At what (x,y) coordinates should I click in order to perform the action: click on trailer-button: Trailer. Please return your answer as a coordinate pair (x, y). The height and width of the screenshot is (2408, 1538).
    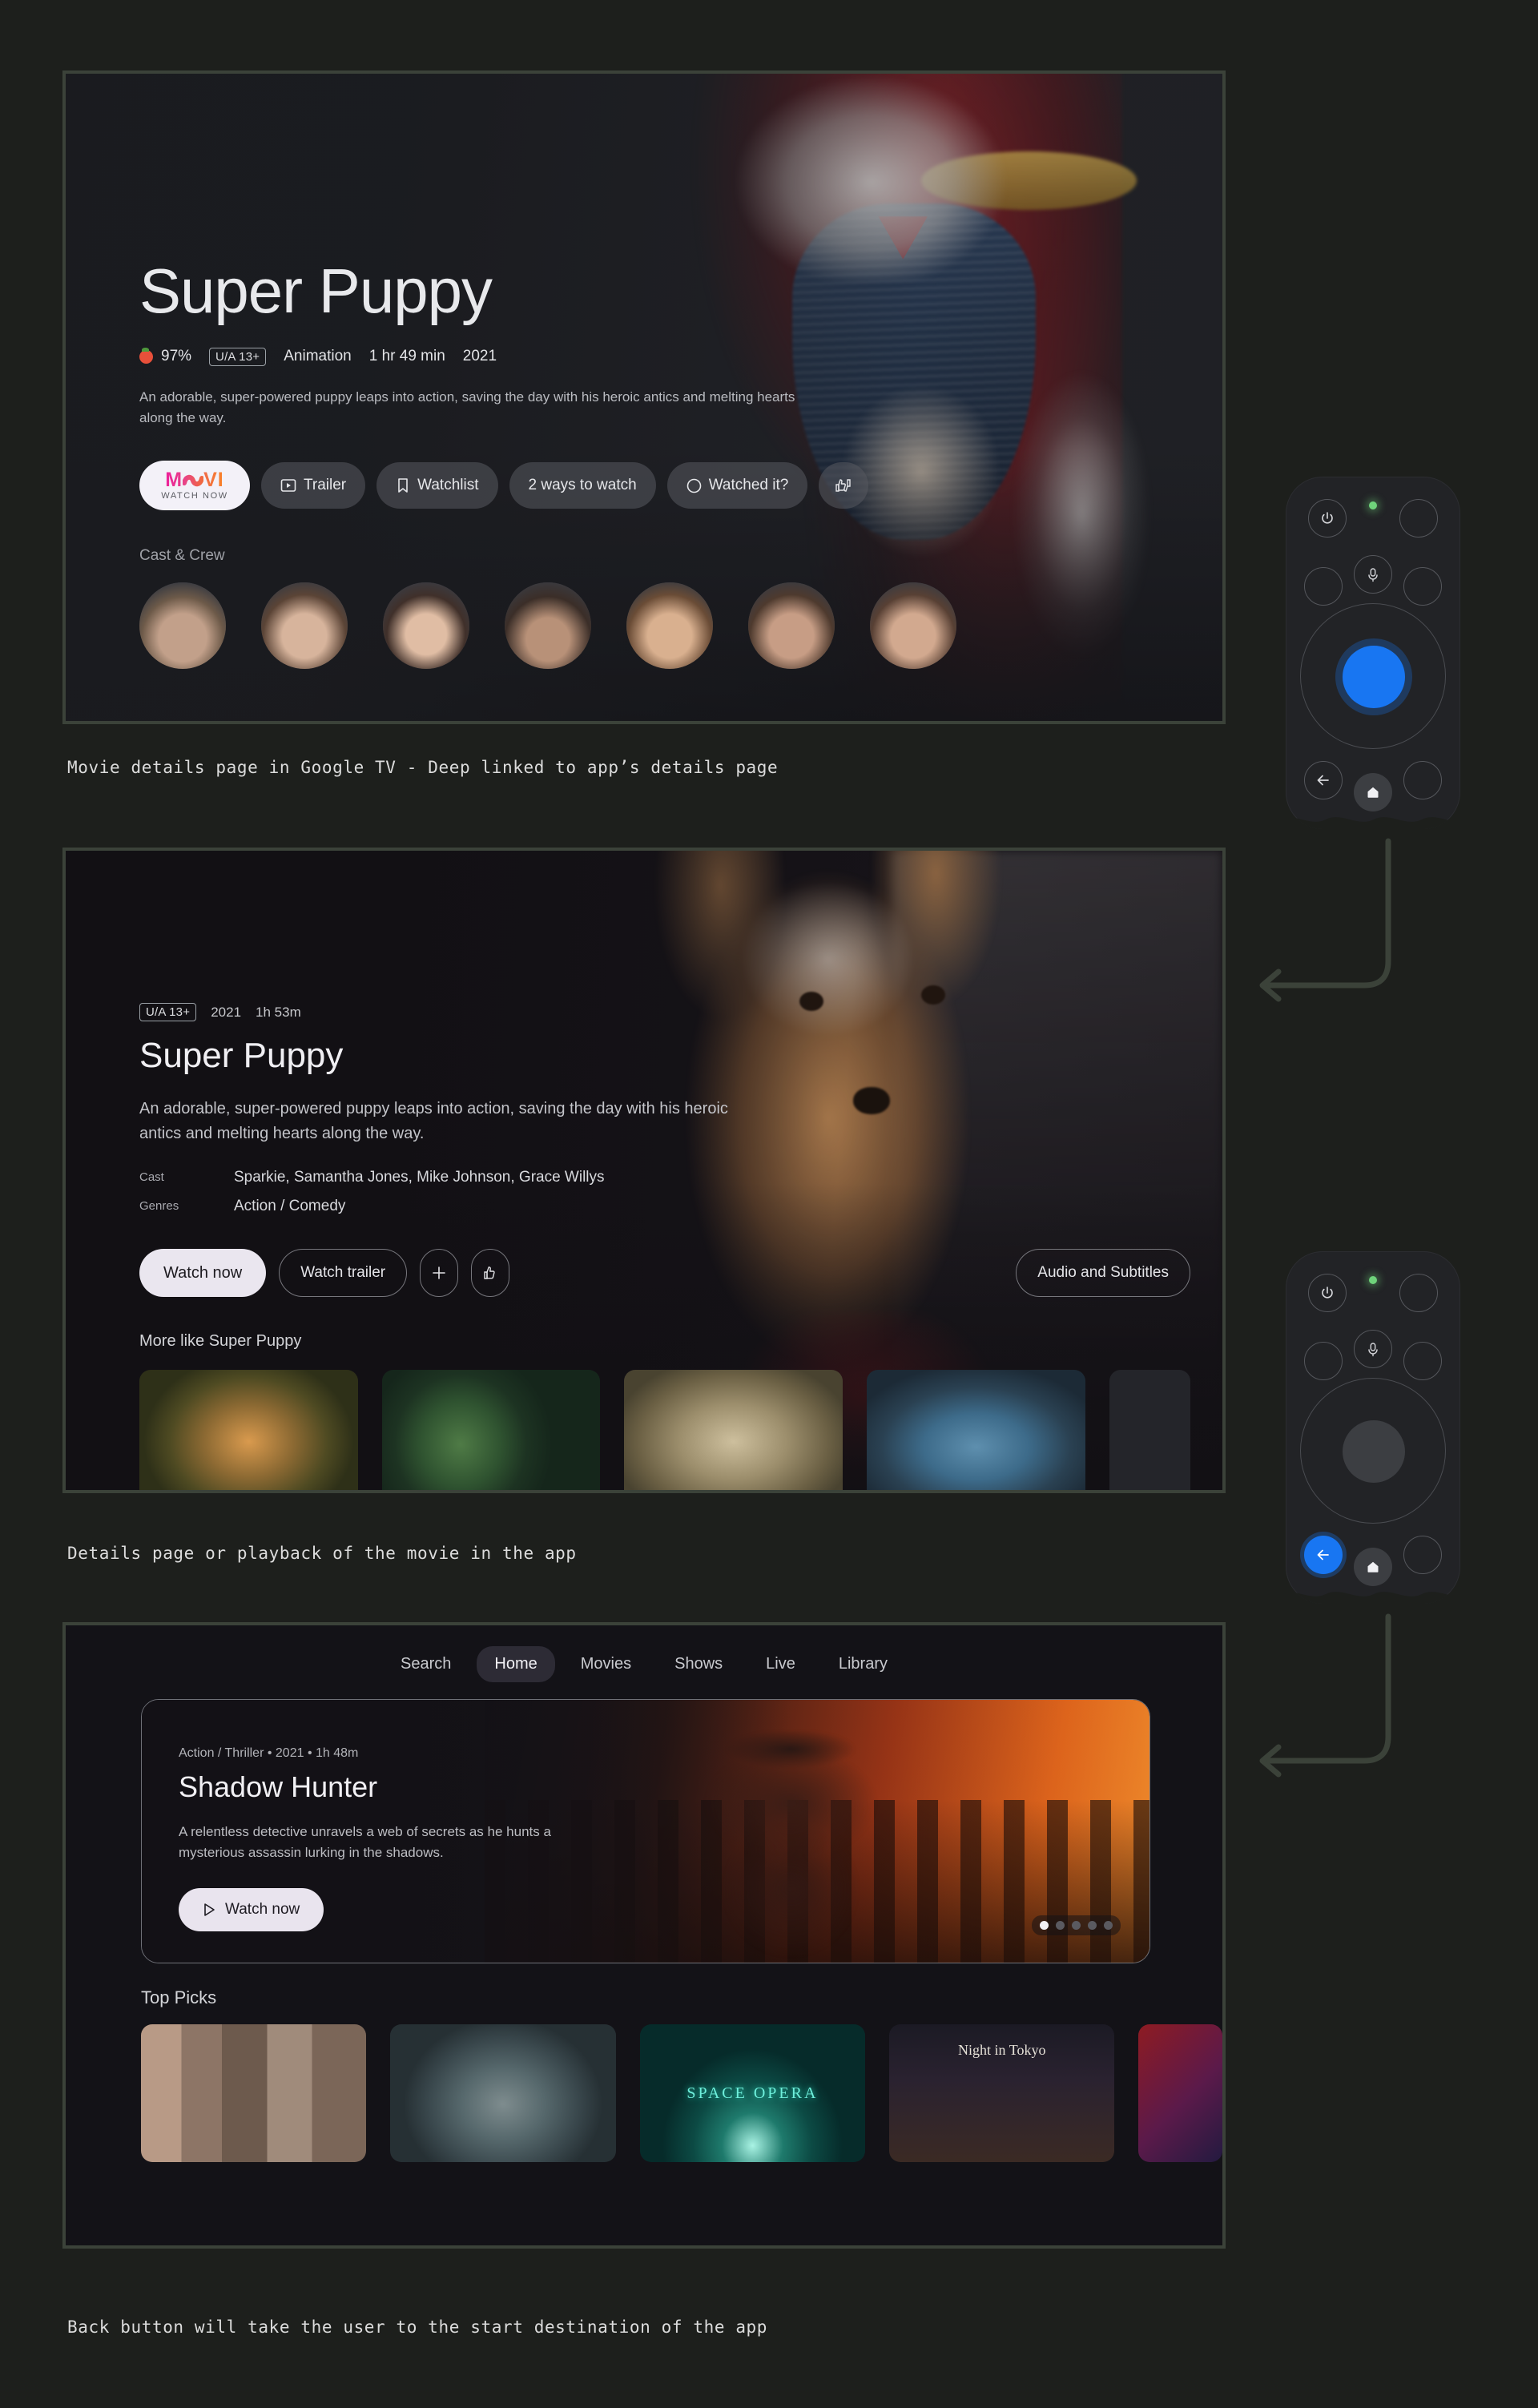
    Looking at the image, I should click on (313, 485).